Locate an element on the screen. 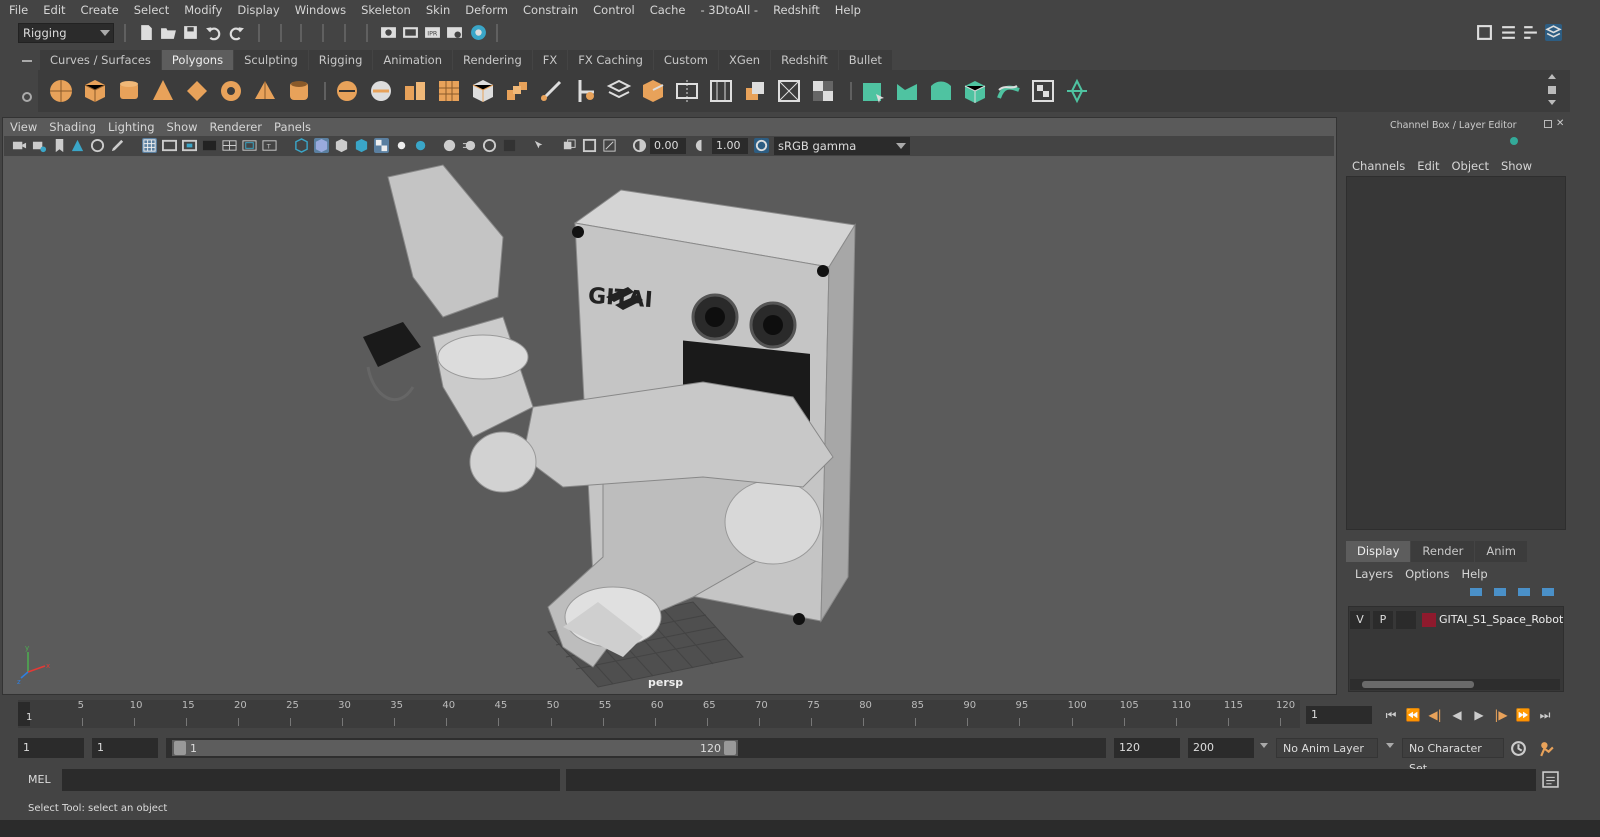 The image size is (1600, 837). shadows-icon is located at coordinates (421, 145).